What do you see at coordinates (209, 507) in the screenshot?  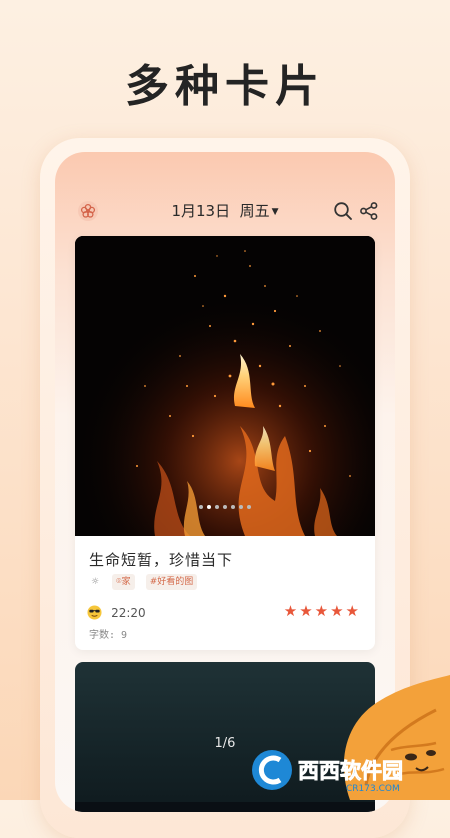 I see `pager-dot-active` at bounding box center [209, 507].